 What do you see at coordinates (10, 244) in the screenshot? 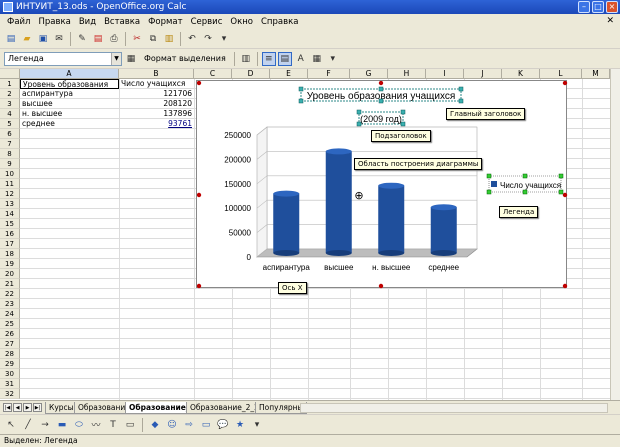
I see `row-header: 17` at bounding box center [10, 244].